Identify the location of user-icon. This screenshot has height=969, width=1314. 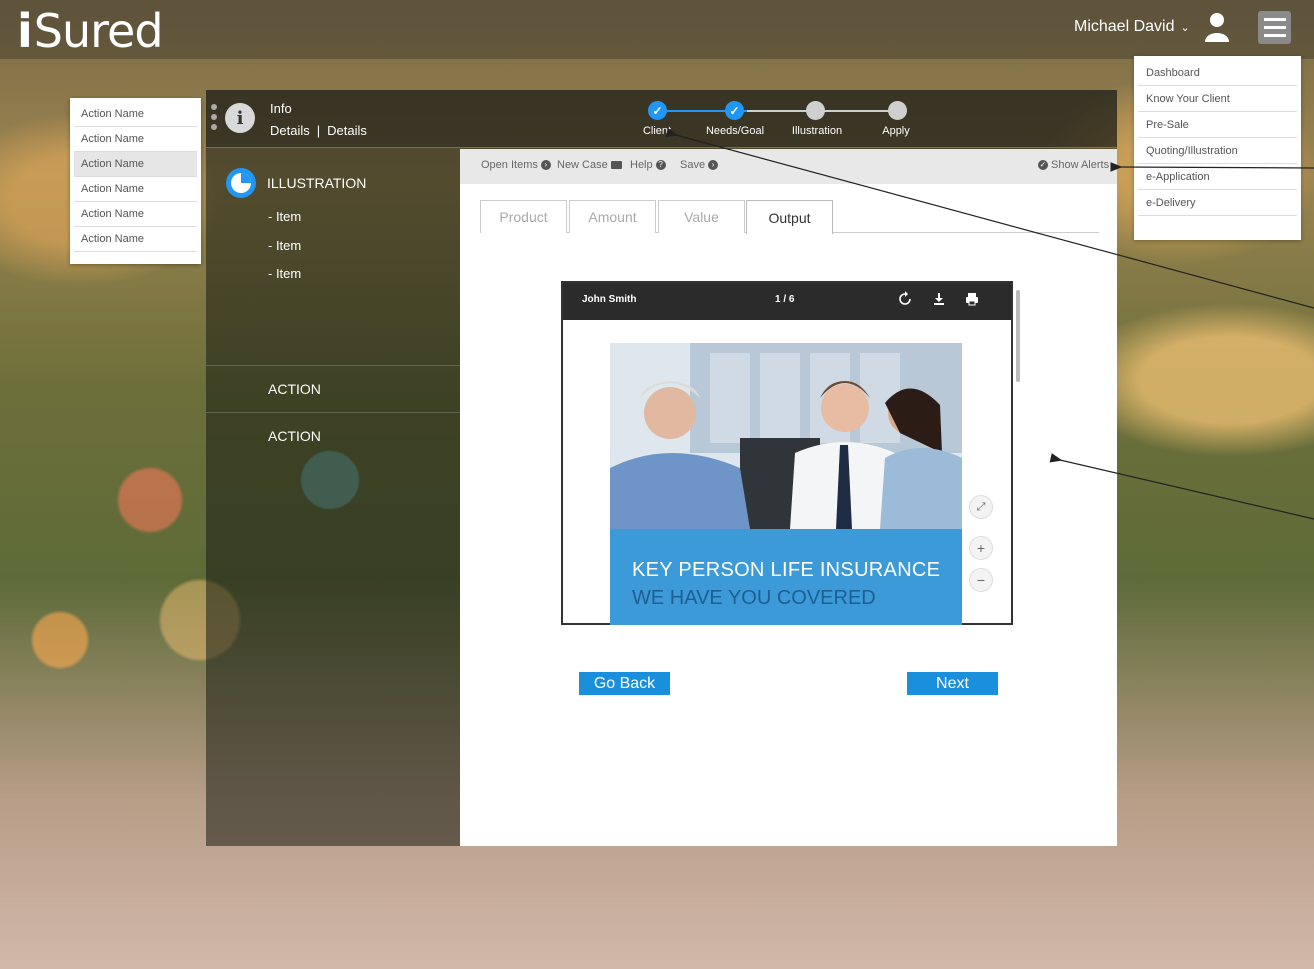
(1217, 27).